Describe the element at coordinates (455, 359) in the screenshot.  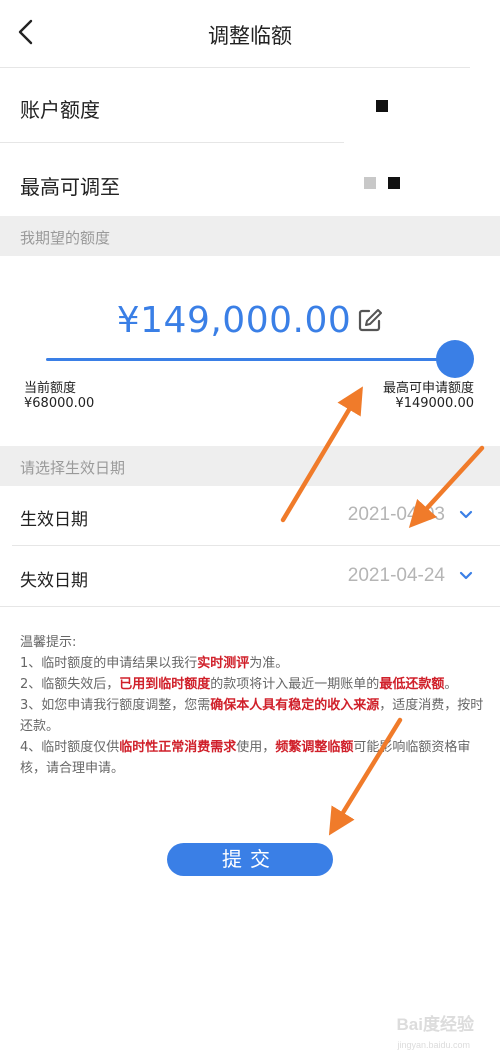
I see `limit-slider-thumb` at that location.